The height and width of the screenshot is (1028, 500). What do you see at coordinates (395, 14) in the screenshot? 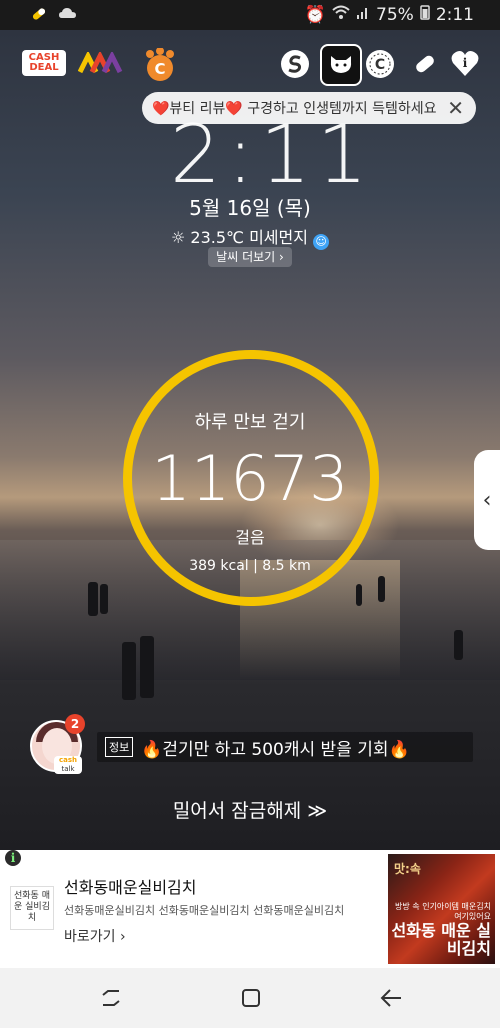
I see `battery-percent: 75%` at bounding box center [395, 14].